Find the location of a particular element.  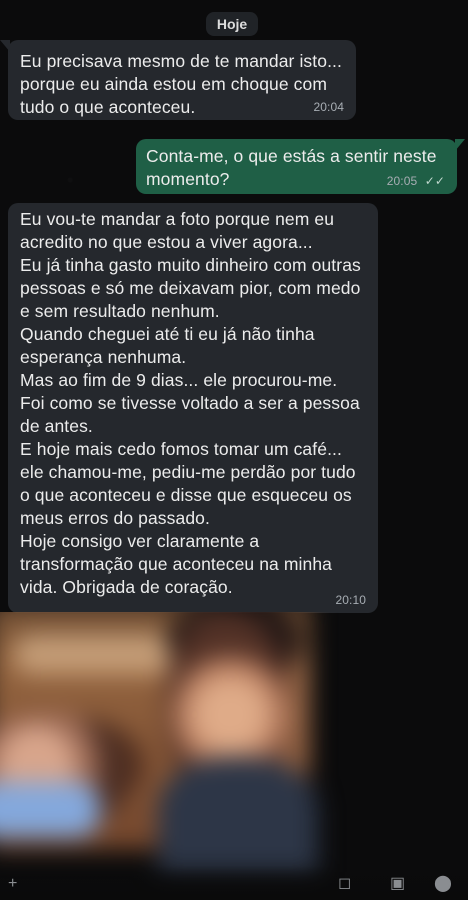

message-time: 20:05 is located at coordinates (402, 181).